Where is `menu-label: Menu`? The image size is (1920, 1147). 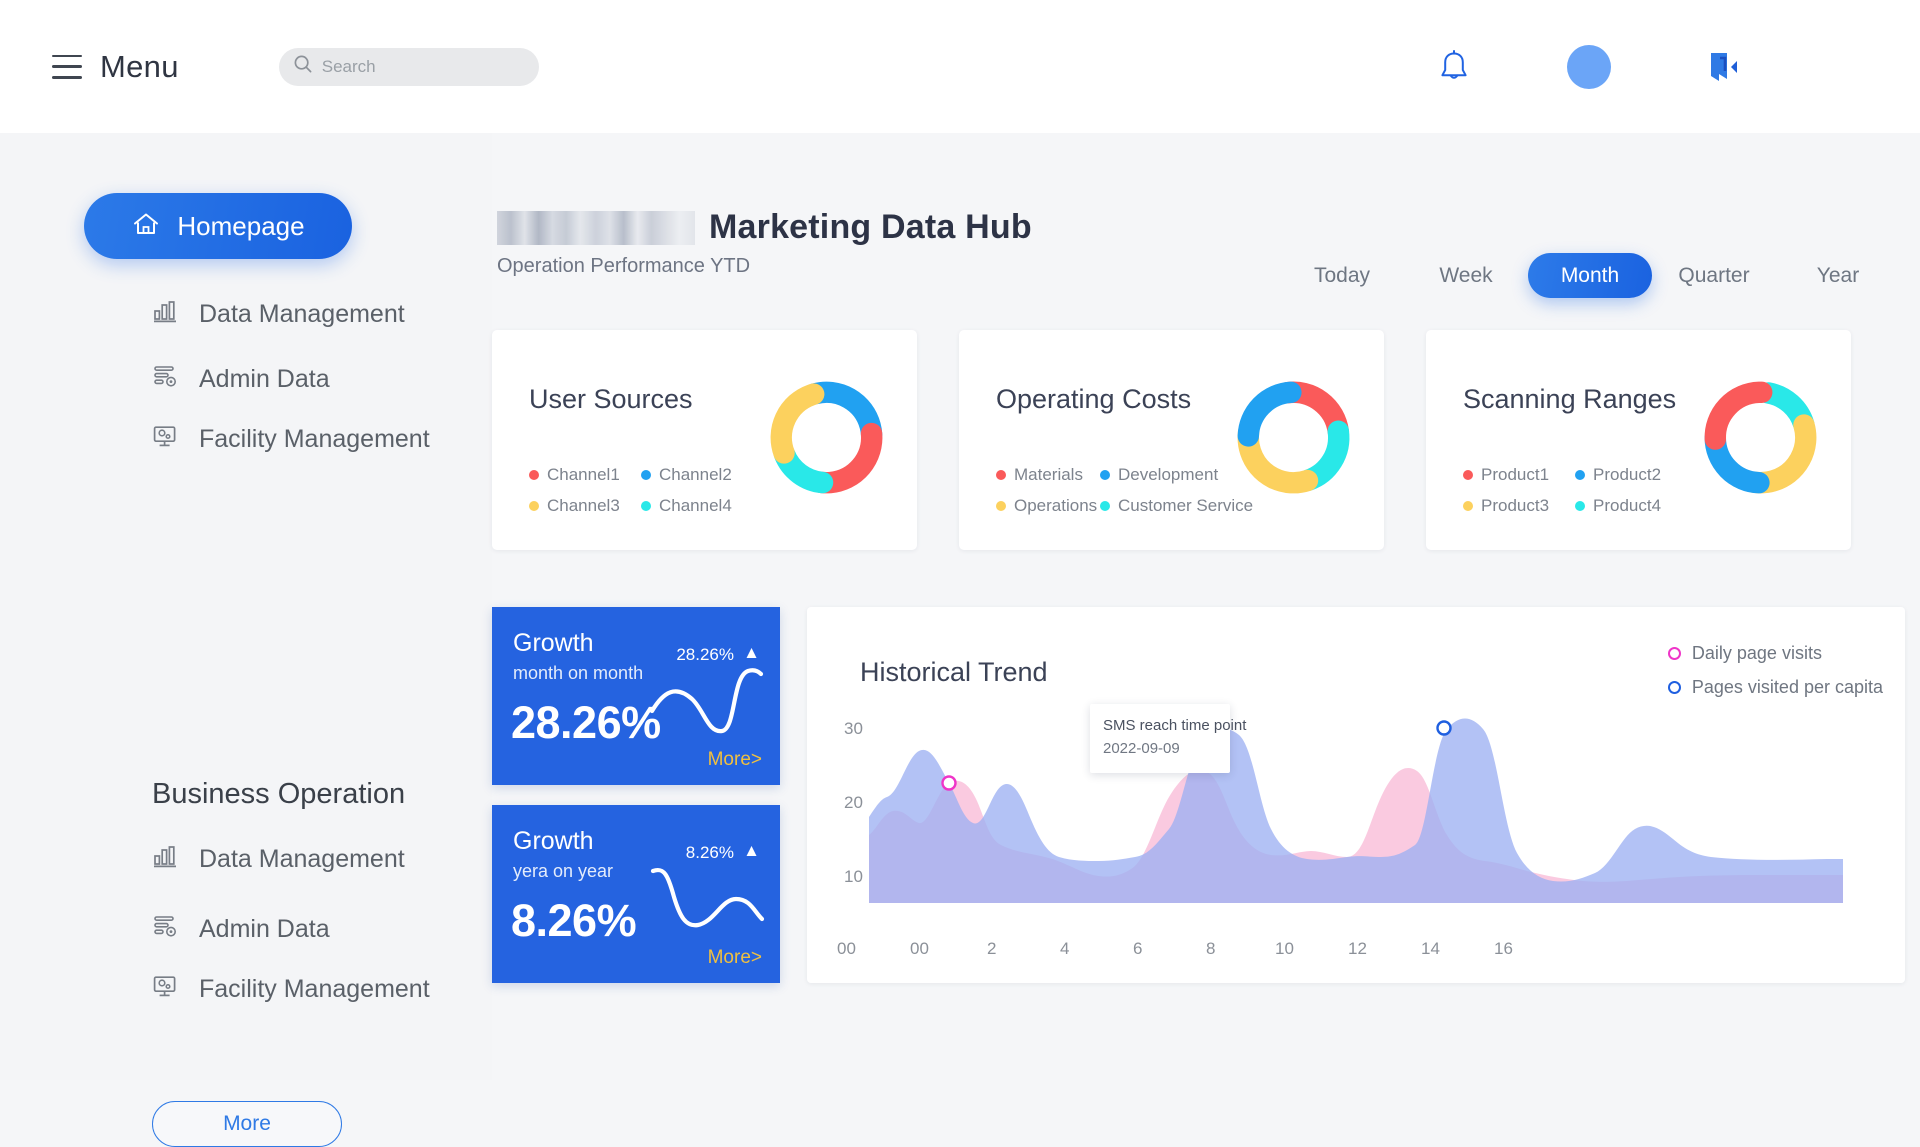
menu-label: Menu is located at coordinates (139, 67).